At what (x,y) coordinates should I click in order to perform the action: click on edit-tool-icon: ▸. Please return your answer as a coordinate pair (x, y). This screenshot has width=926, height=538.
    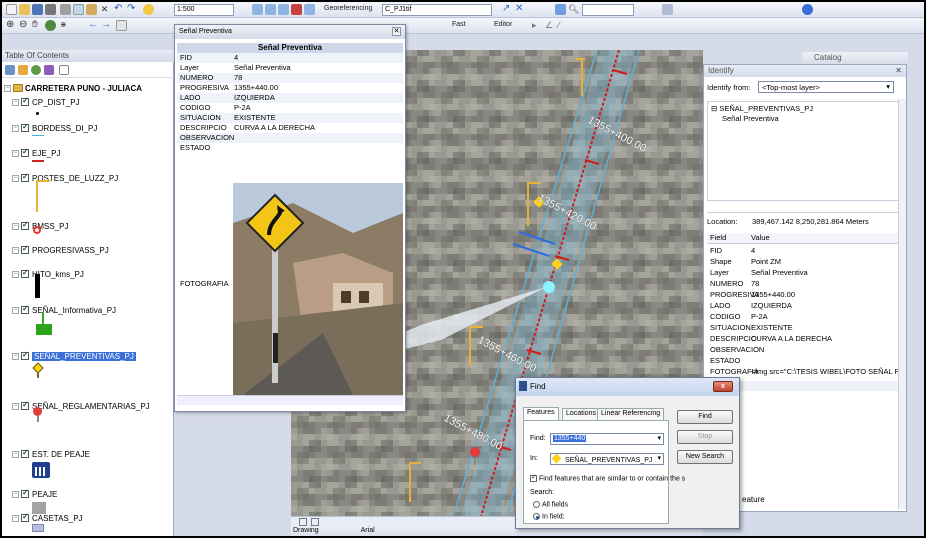
    Looking at the image, I should click on (537, 25).